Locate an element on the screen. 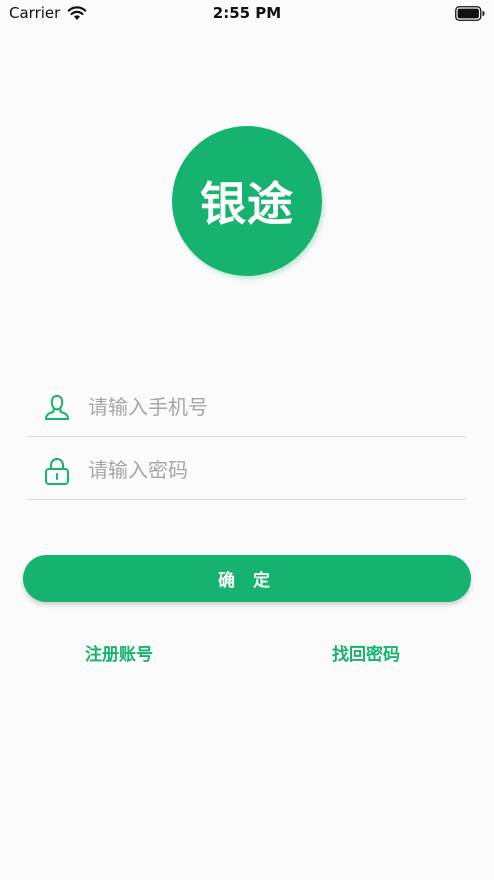 The image size is (494, 880). password-field is located at coordinates (247, 470).